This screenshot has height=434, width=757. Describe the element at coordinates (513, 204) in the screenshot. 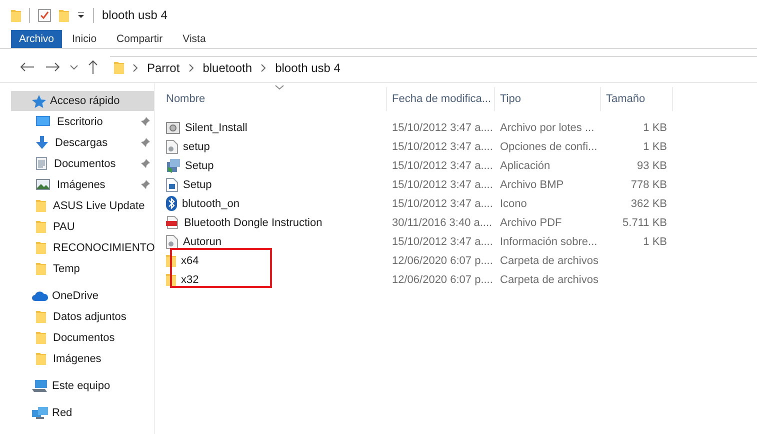

I see `table-cell-text: Icono` at that location.